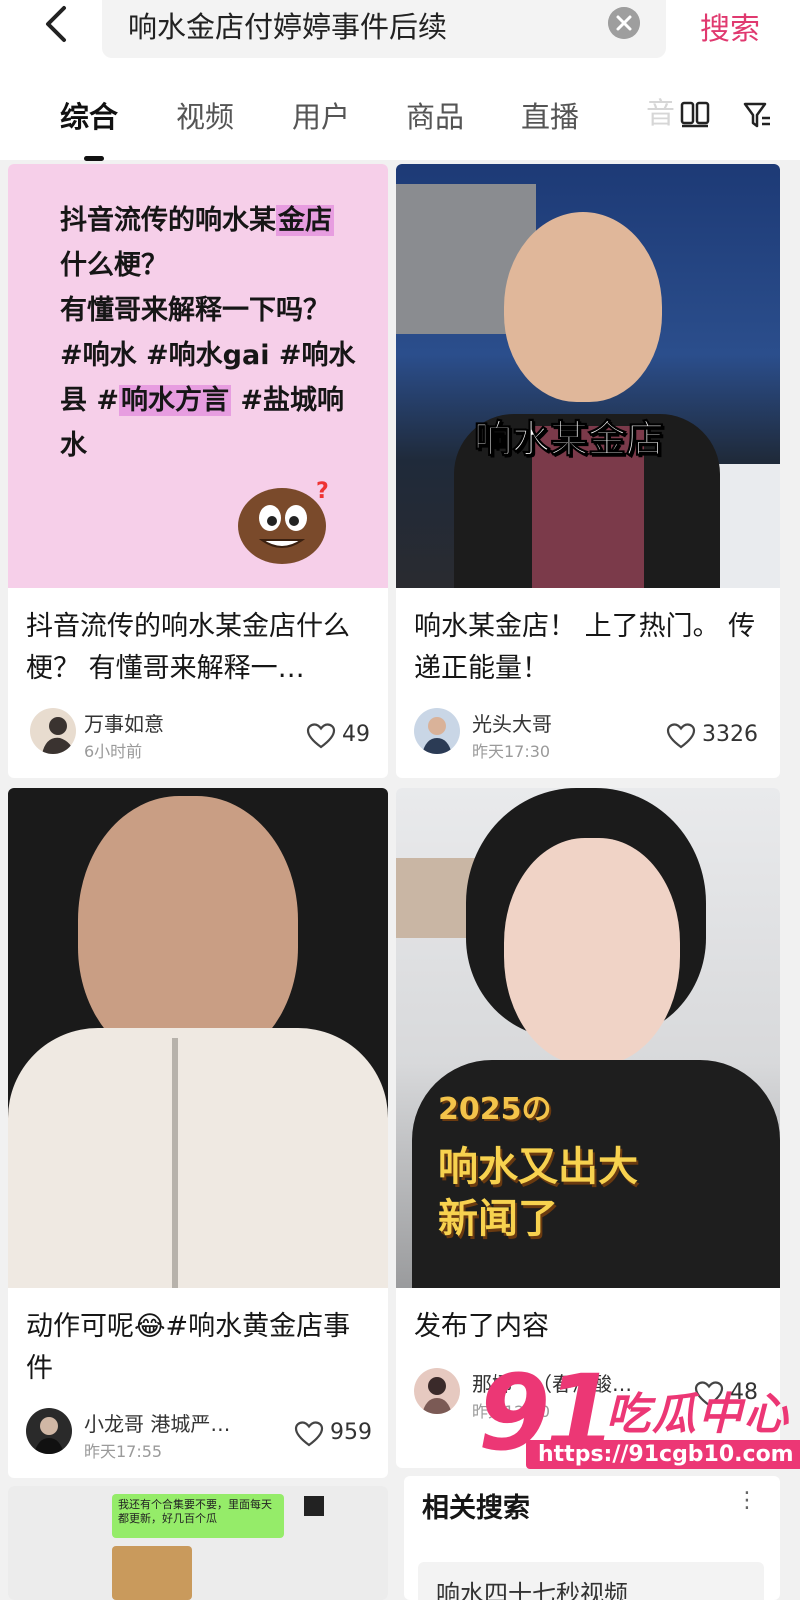 The height and width of the screenshot is (1600, 800). What do you see at coordinates (113, 751) in the screenshot?
I see `post-time: 6小时前` at bounding box center [113, 751].